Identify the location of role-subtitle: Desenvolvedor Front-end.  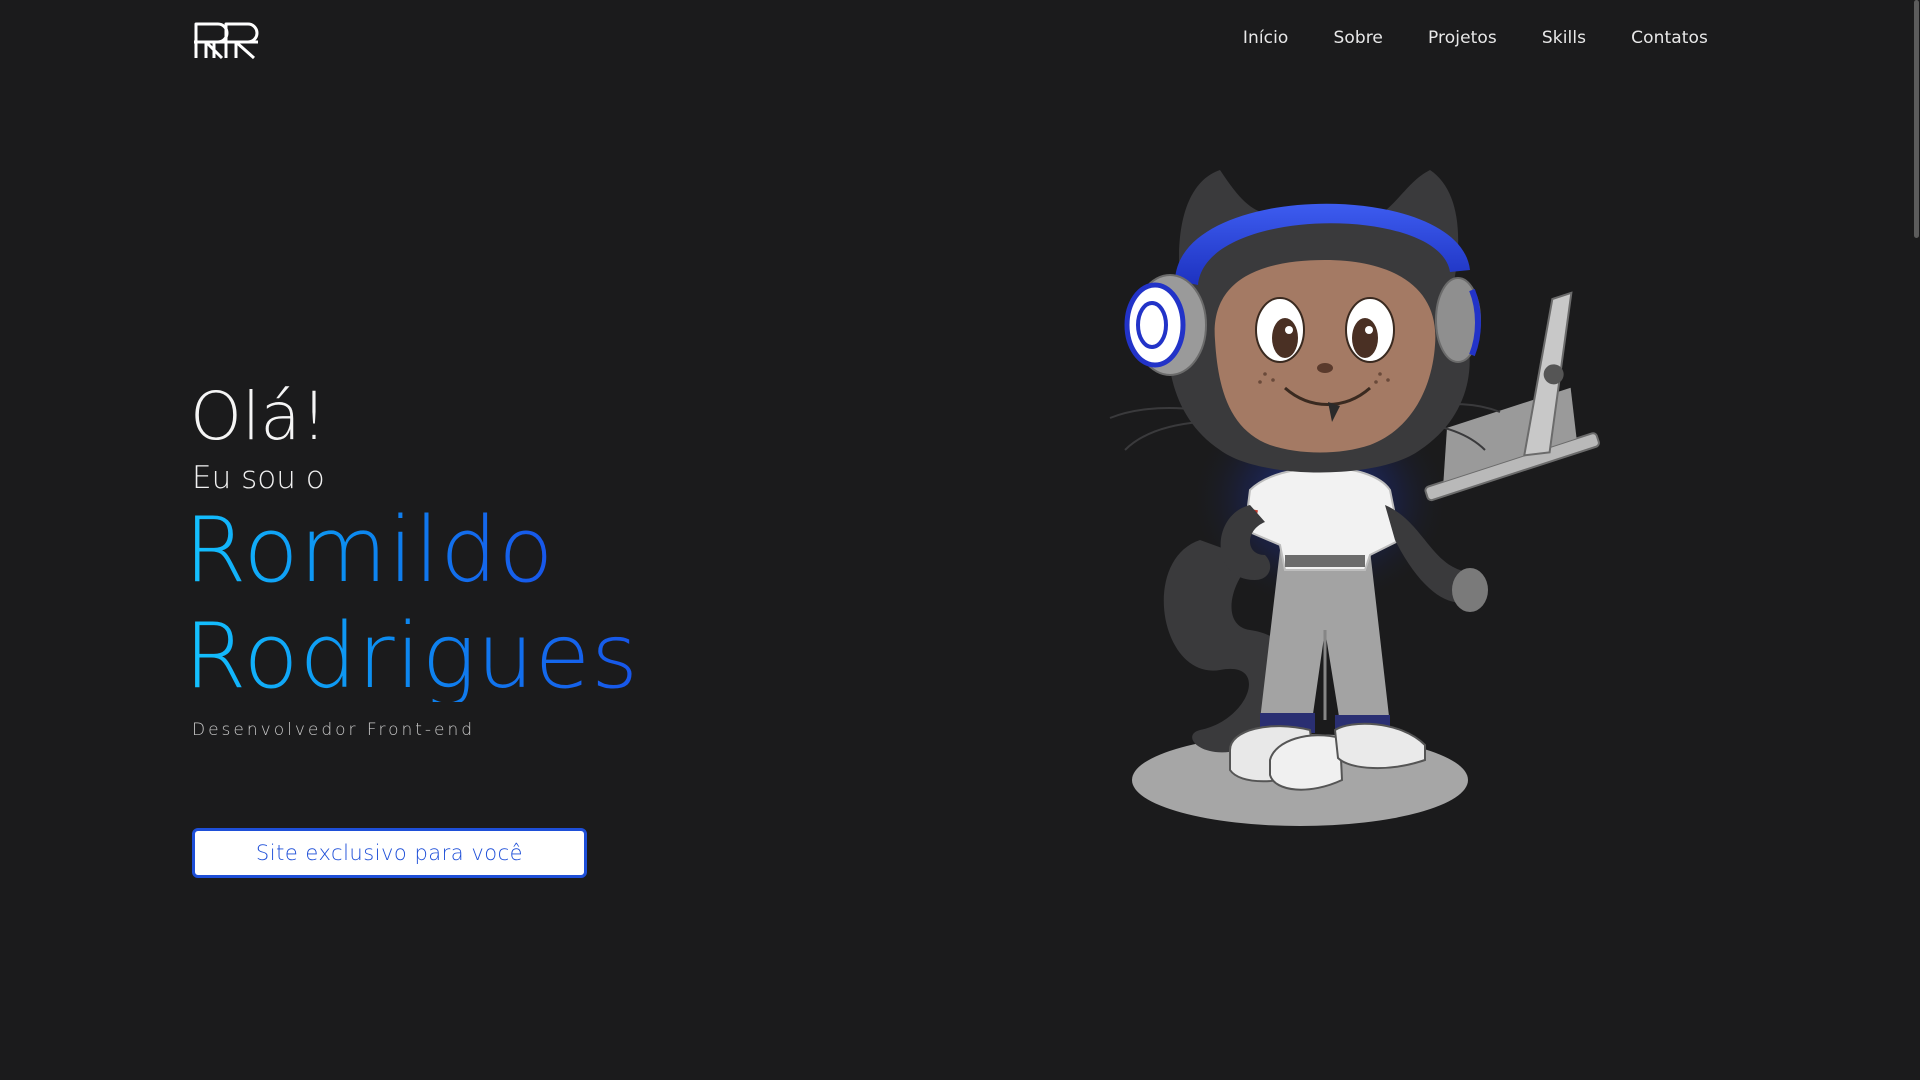
(334, 730).